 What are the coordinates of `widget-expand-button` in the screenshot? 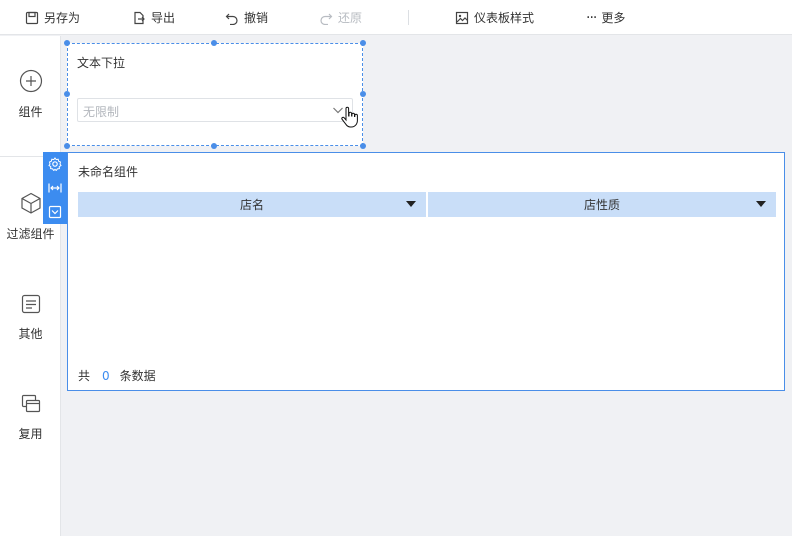 It's located at (55, 188).